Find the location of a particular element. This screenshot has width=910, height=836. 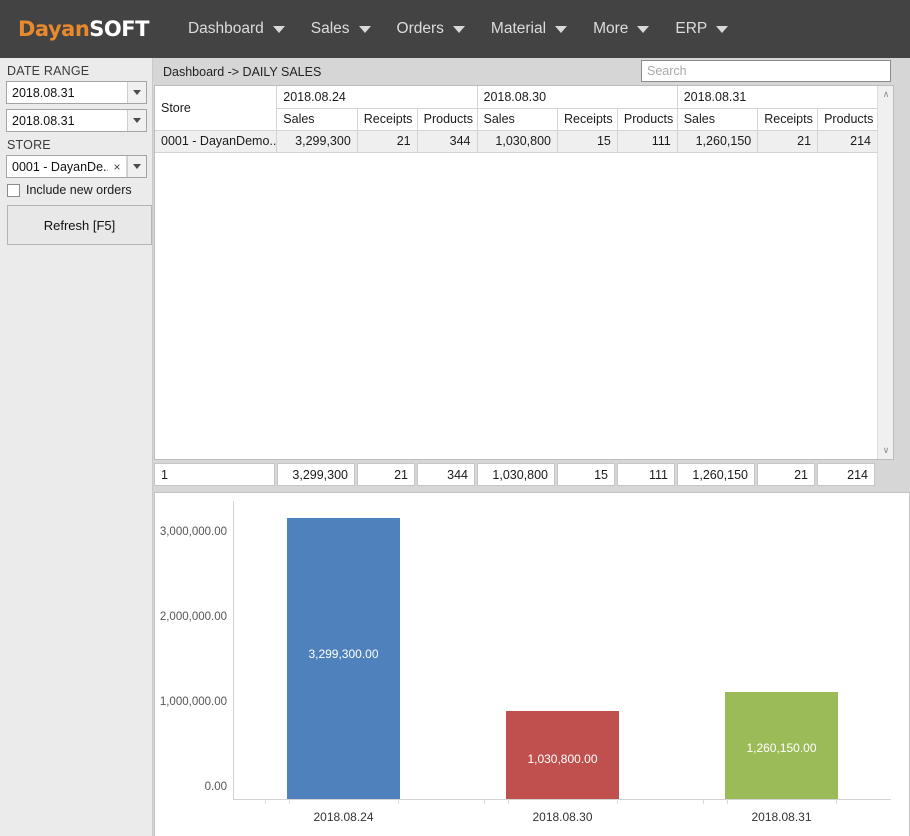

menu-item-orders: Orders is located at coordinates (431, 29).